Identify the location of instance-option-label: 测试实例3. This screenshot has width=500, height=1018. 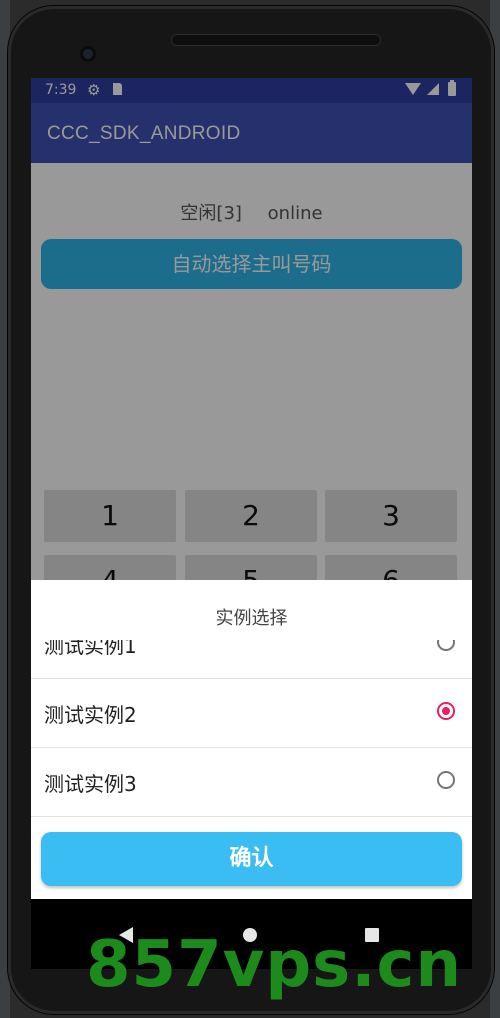
(90, 784).